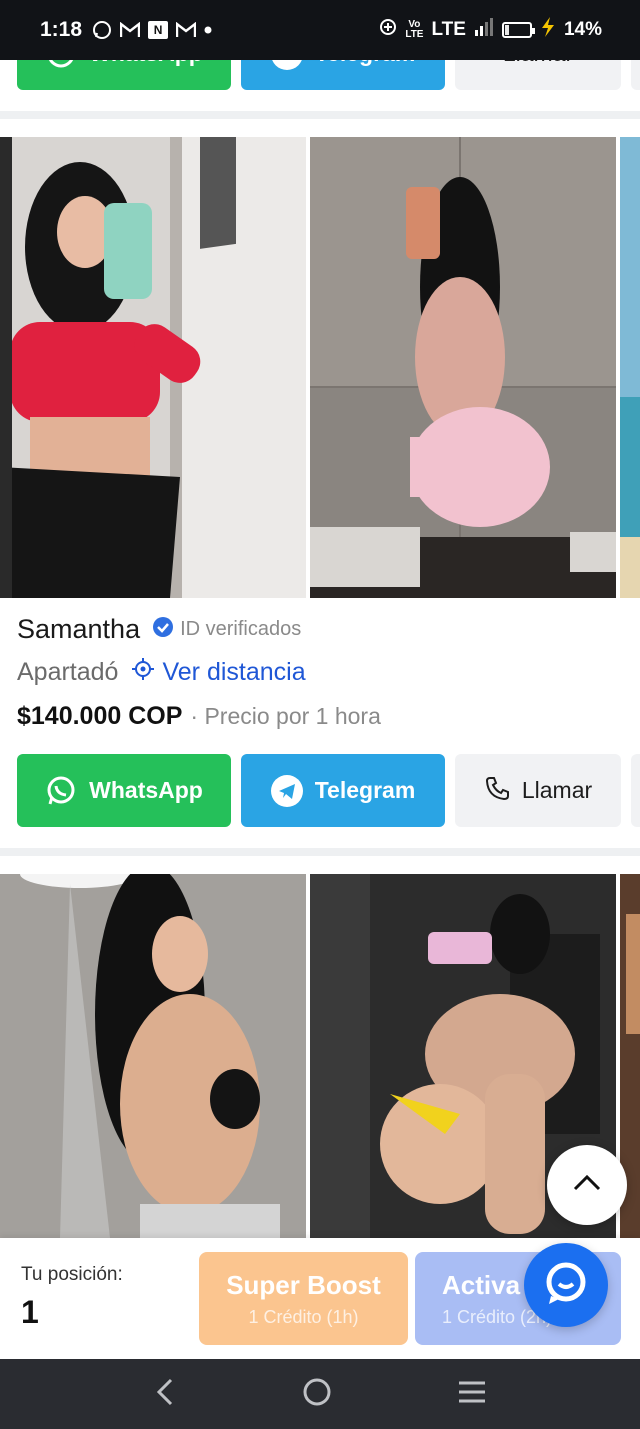 Image resolution: width=640 pixels, height=1429 pixels. What do you see at coordinates (414, 29) in the screenshot?
I see `volte-icon: Vo LTE` at bounding box center [414, 29].